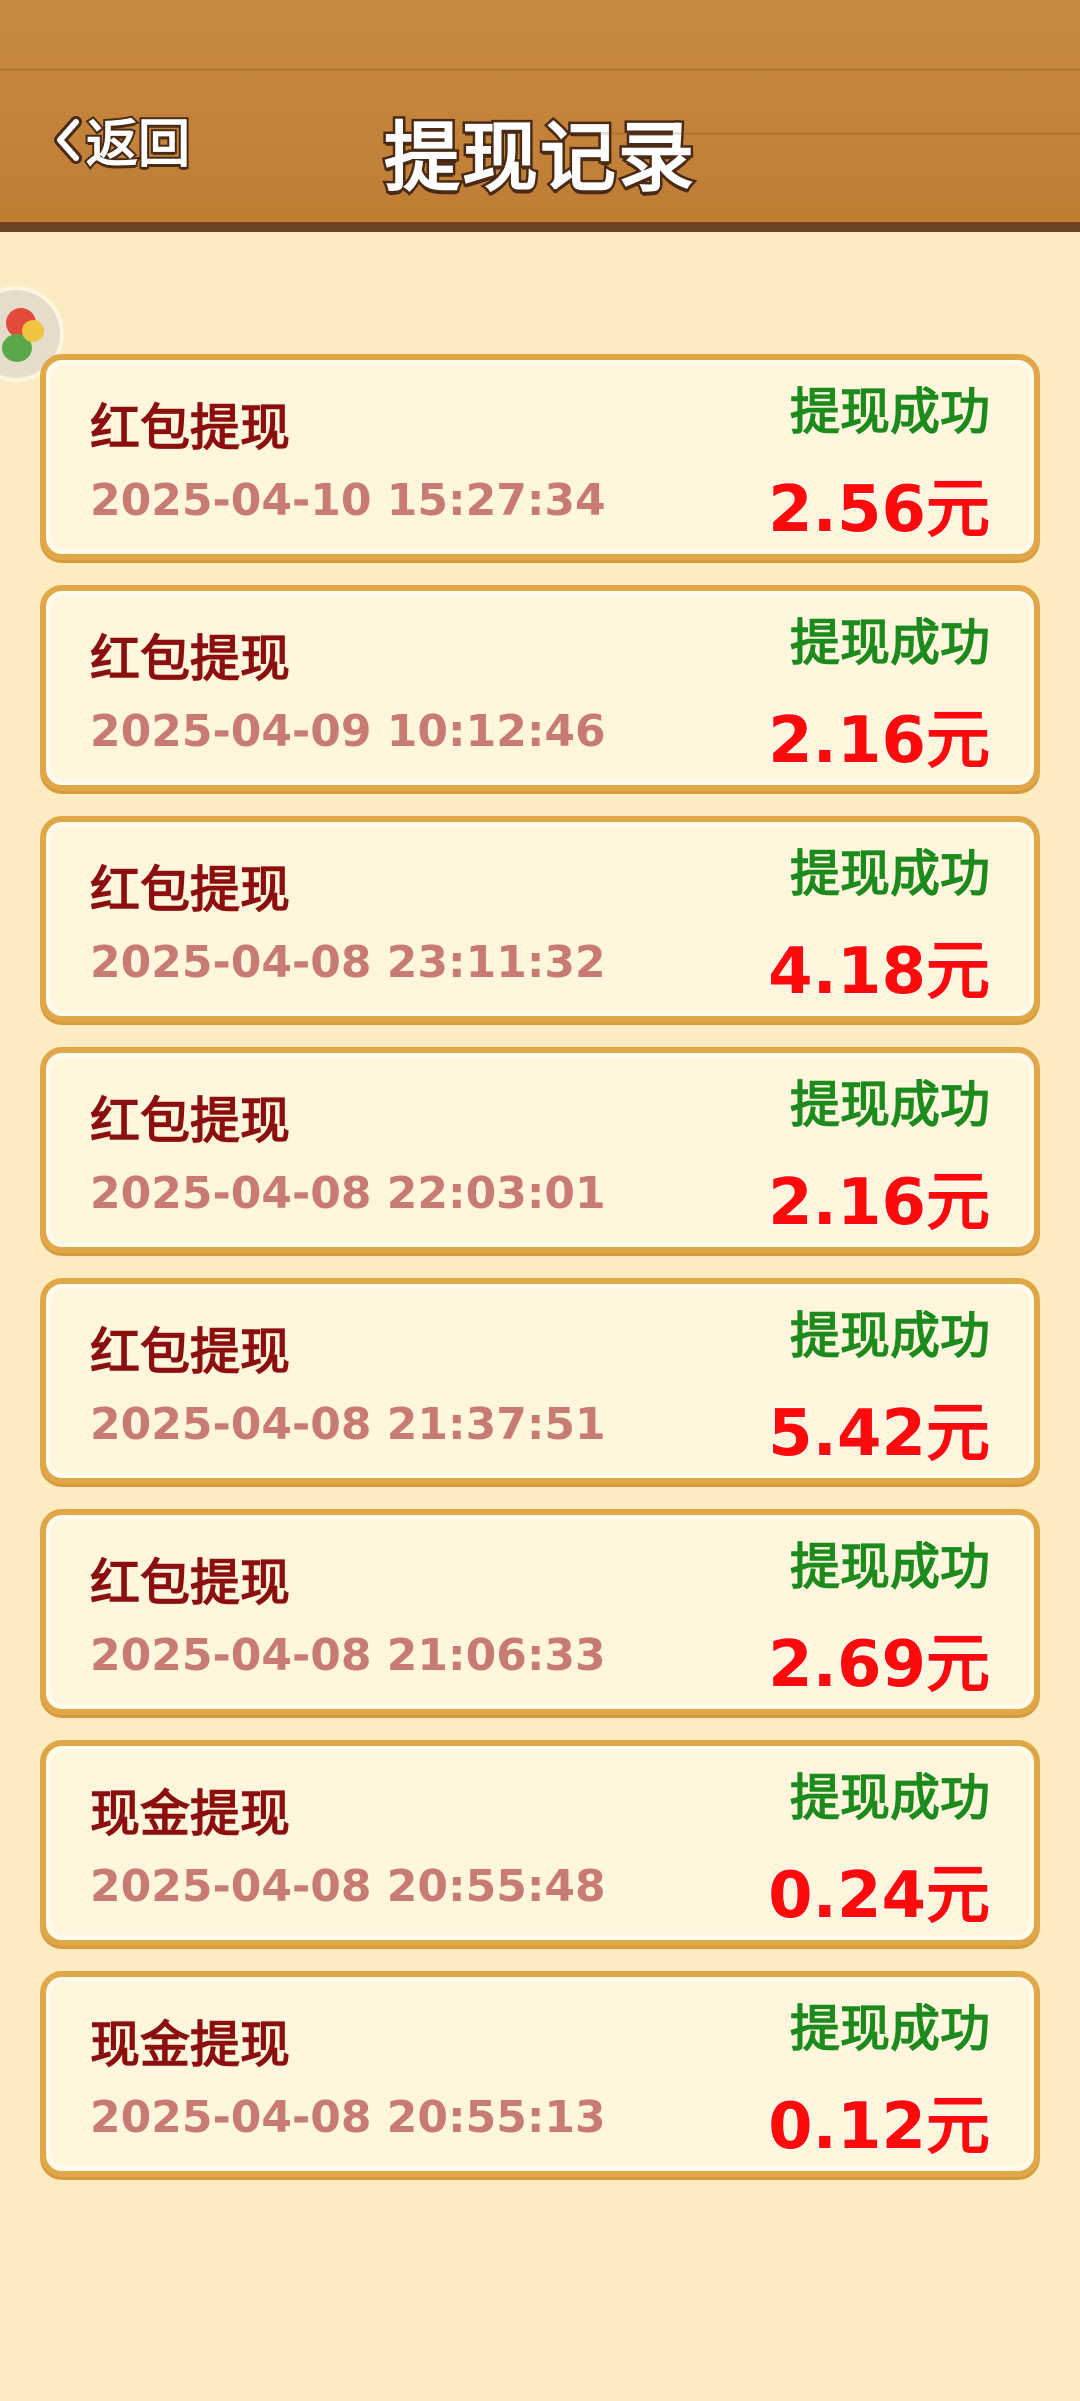 This screenshot has width=1080, height=2401. What do you see at coordinates (540, 2074) in the screenshot?
I see `record-card: 现金提现 2025-04-08 20:55:13 提现成功 0.12元` at bounding box center [540, 2074].